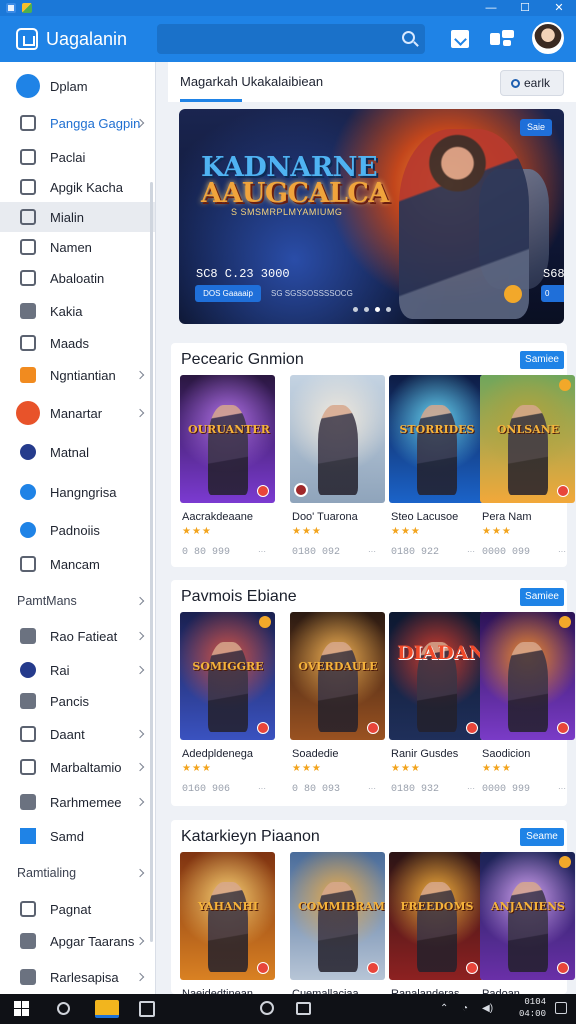 This screenshot has width=576, height=1024. What do you see at coordinates (372, 309) in the screenshot?
I see `carousel-dots` at bounding box center [372, 309].